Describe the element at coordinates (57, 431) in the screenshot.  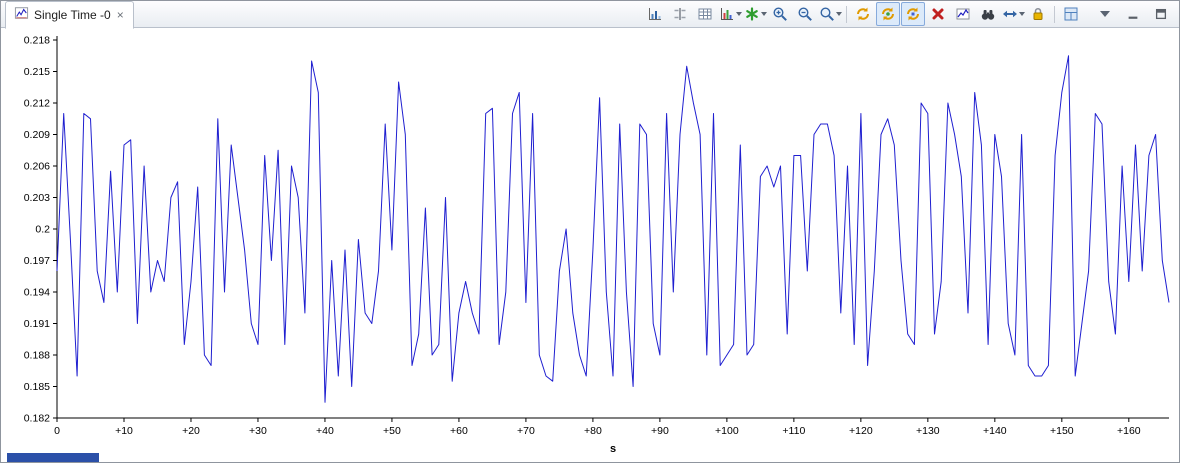
I see `svg-text: 0` at that location.